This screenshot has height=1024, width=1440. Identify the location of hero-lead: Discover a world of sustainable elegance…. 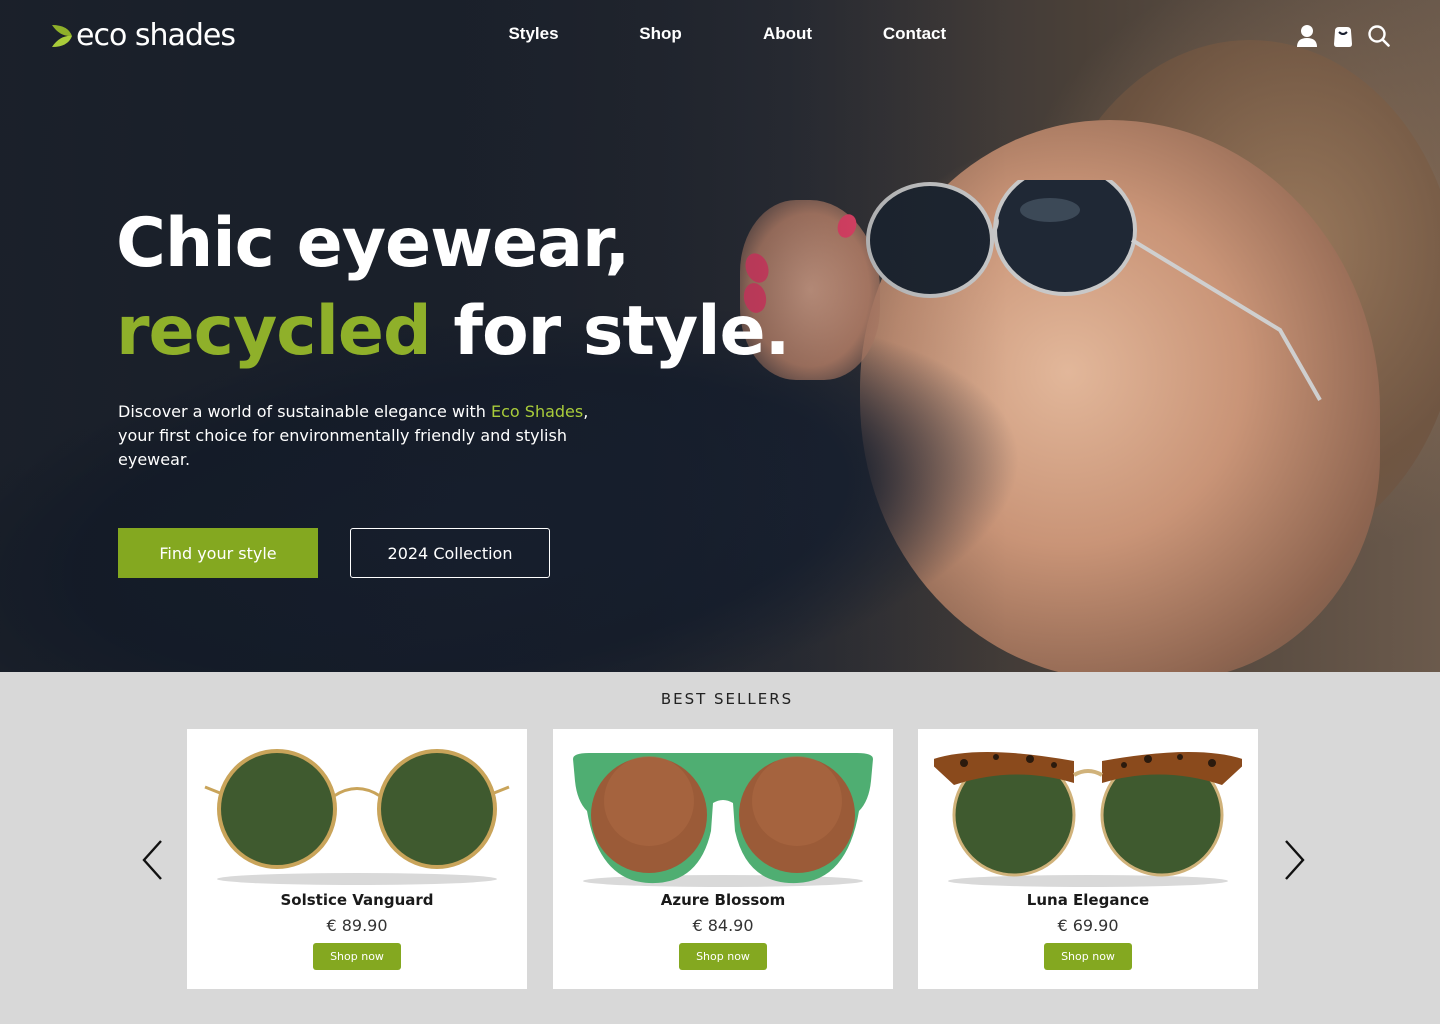
(353, 435).